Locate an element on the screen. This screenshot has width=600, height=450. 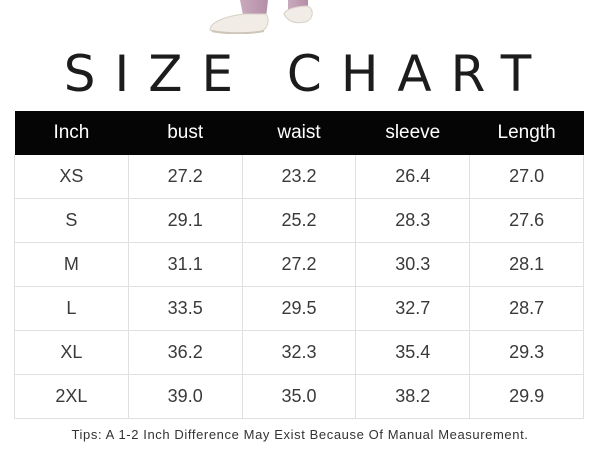
bust-cell: 39.0 is located at coordinates (185, 396).